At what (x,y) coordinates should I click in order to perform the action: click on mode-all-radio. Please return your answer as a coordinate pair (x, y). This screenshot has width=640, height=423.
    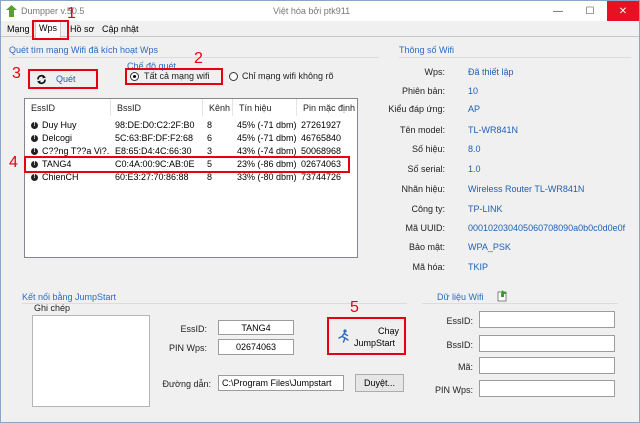
    Looking at the image, I should click on (134, 76).